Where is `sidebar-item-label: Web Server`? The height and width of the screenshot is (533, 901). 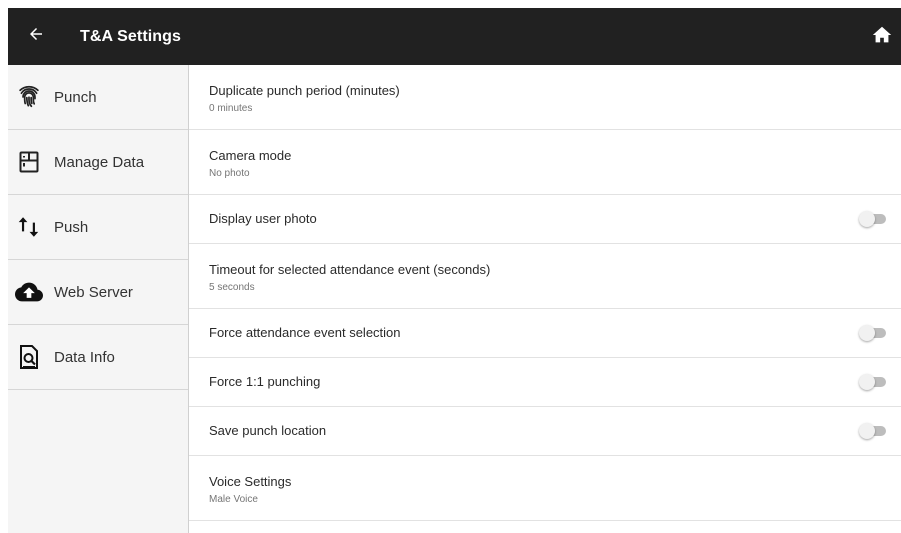
sidebar-item-label: Web Server is located at coordinates (93, 292).